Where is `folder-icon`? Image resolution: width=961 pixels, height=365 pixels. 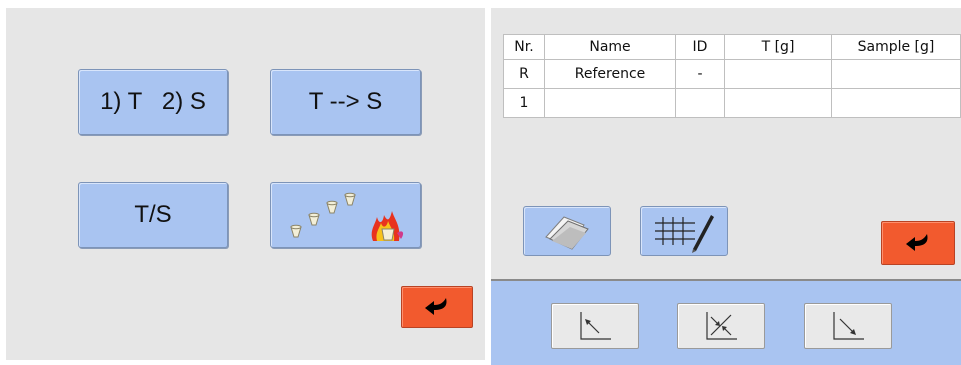
folder-icon is located at coordinates (567, 233).